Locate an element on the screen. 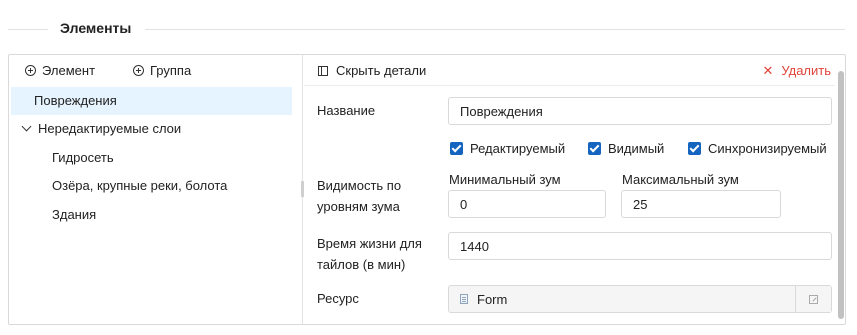  tree-item-label: Здания is located at coordinates (74, 214).